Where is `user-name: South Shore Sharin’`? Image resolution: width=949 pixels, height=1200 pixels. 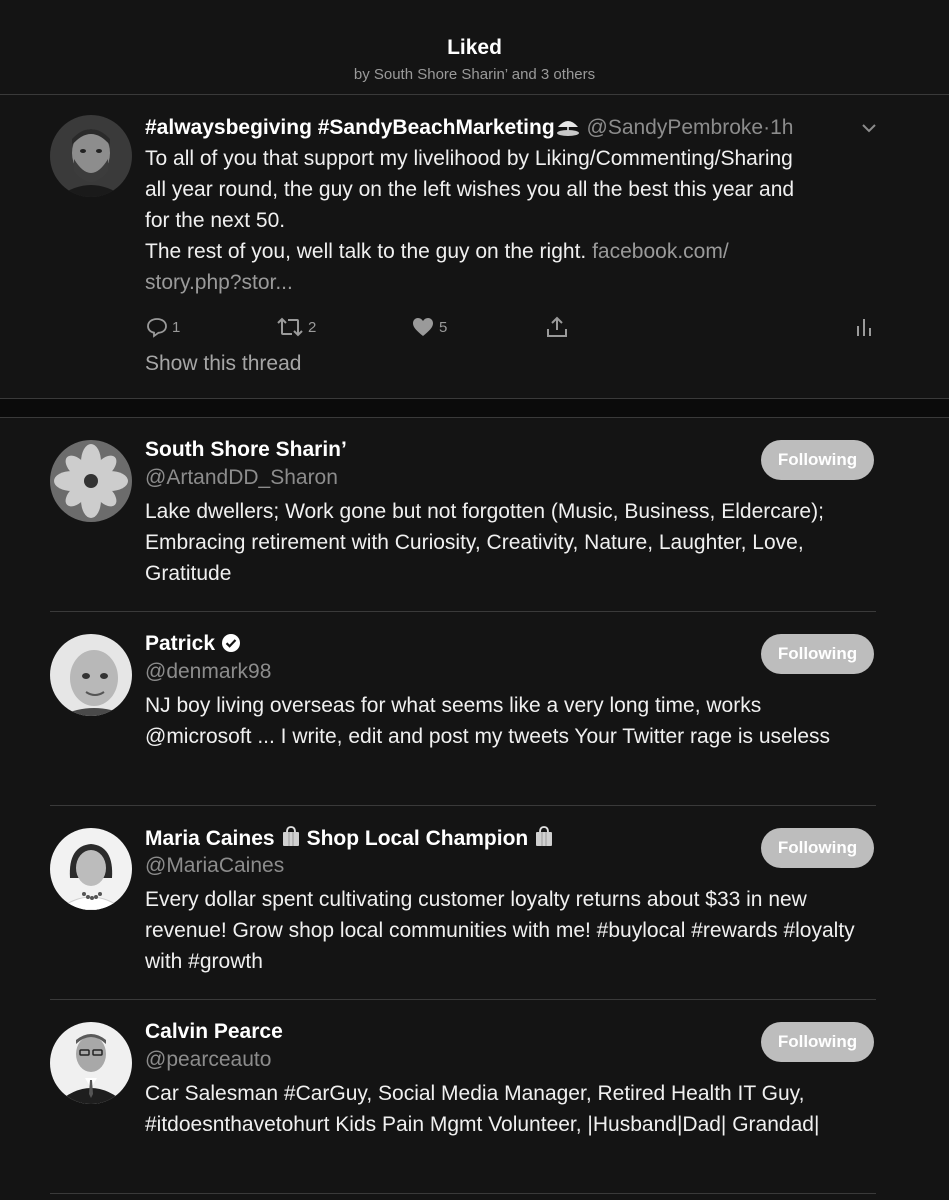
user-name: South Shore Sharin’ is located at coordinates (246, 450).